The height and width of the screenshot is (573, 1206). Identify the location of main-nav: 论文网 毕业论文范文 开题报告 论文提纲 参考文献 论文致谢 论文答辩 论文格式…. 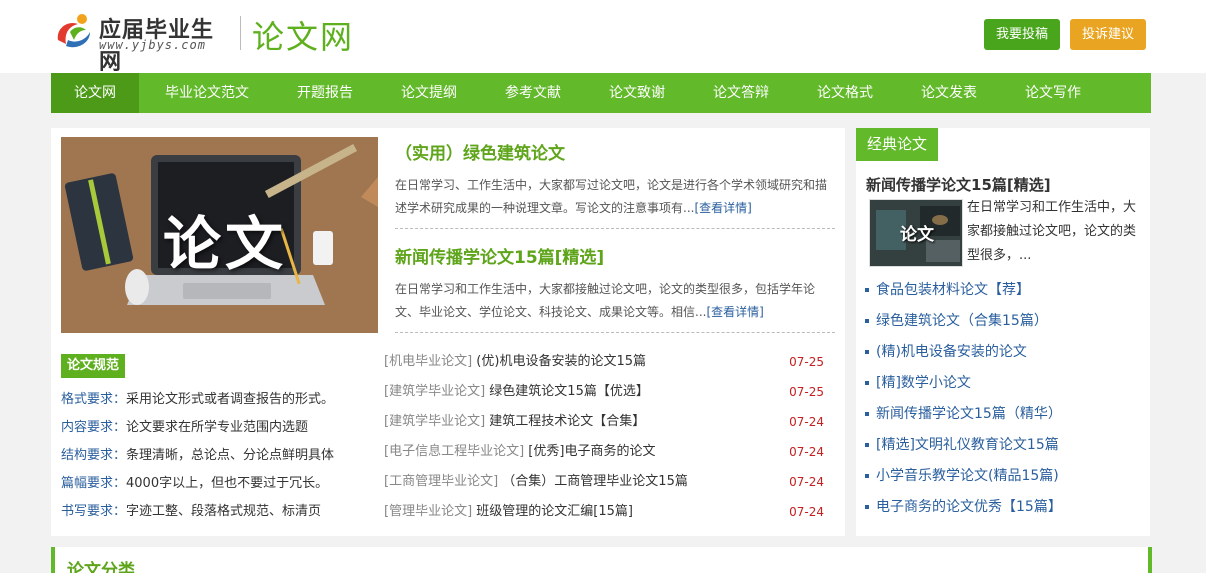
(601, 93).